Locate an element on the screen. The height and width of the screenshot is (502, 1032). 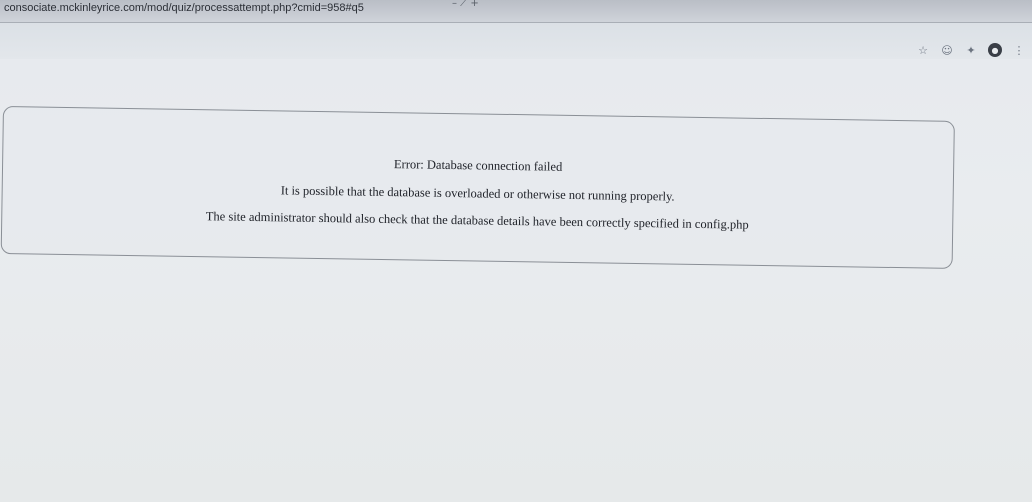
menu-icon: ⋮ is located at coordinates (1019, 50).